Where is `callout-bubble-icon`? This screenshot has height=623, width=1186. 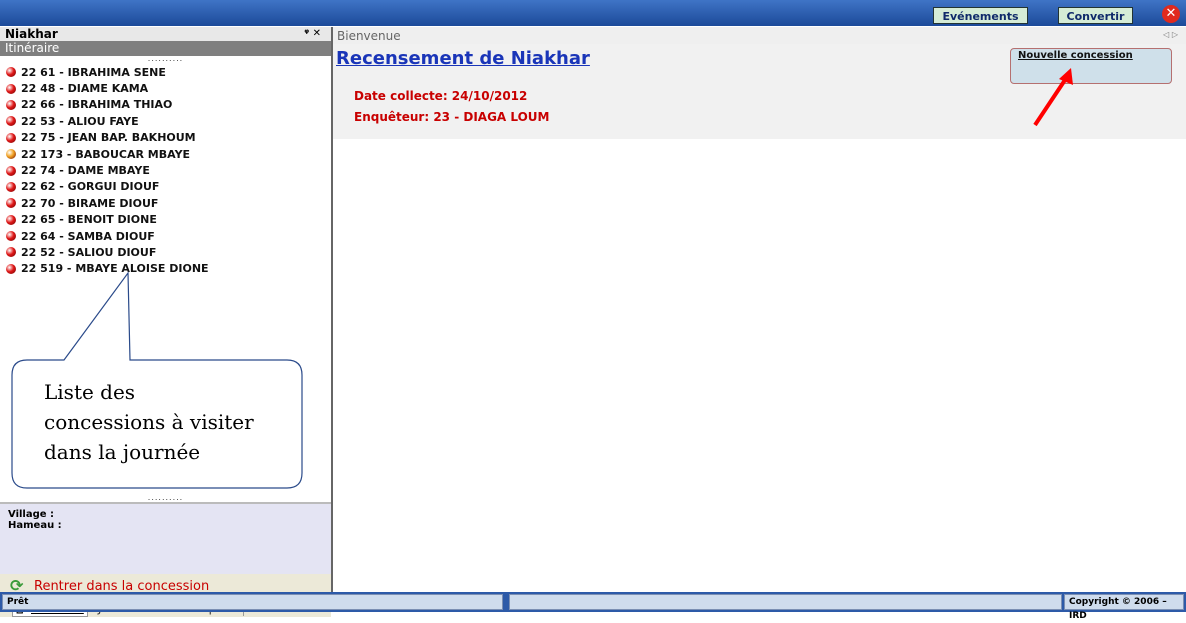
callout-bubble-icon is located at coordinates (157, 380).